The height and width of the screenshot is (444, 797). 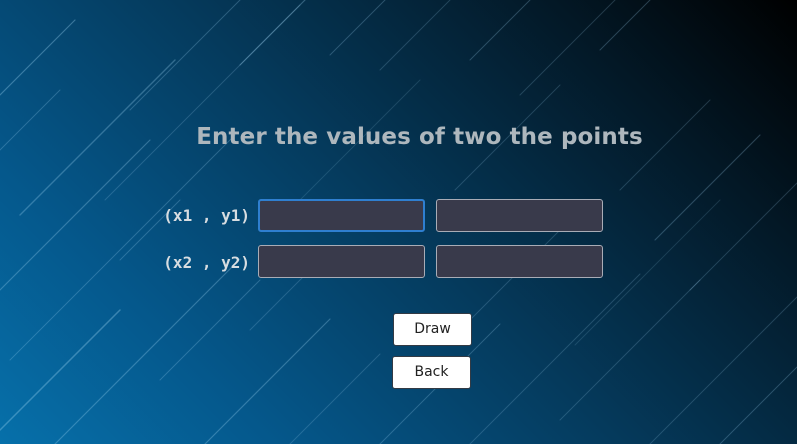 I want to click on point-2-label: (x2 , y2), so click(x=206, y=262).